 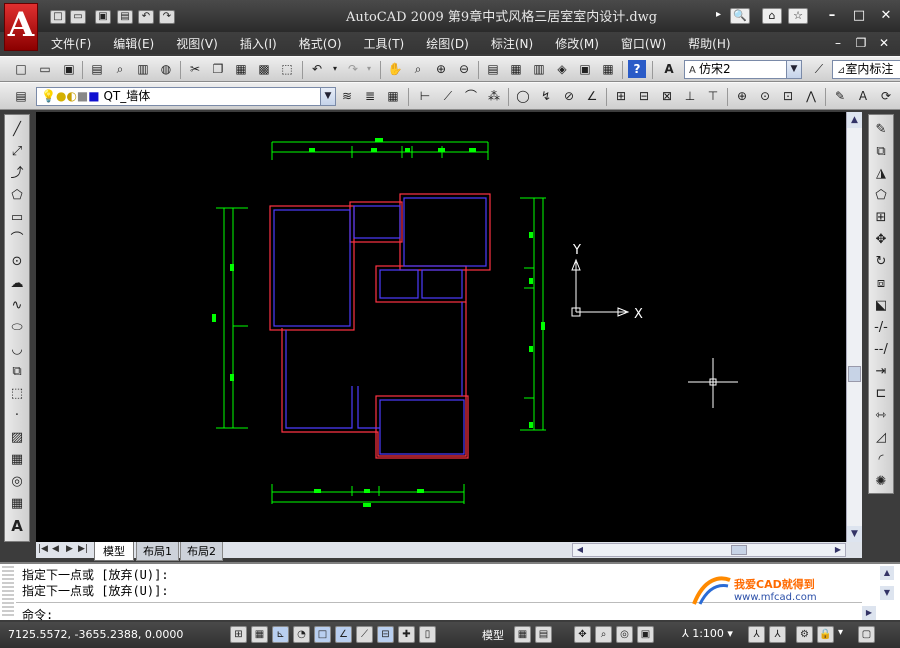 What do you see at coordinates (287, 69) in the screenshot?
I see `block-editor-icon: ⬚` at bounding box center [287, 69].